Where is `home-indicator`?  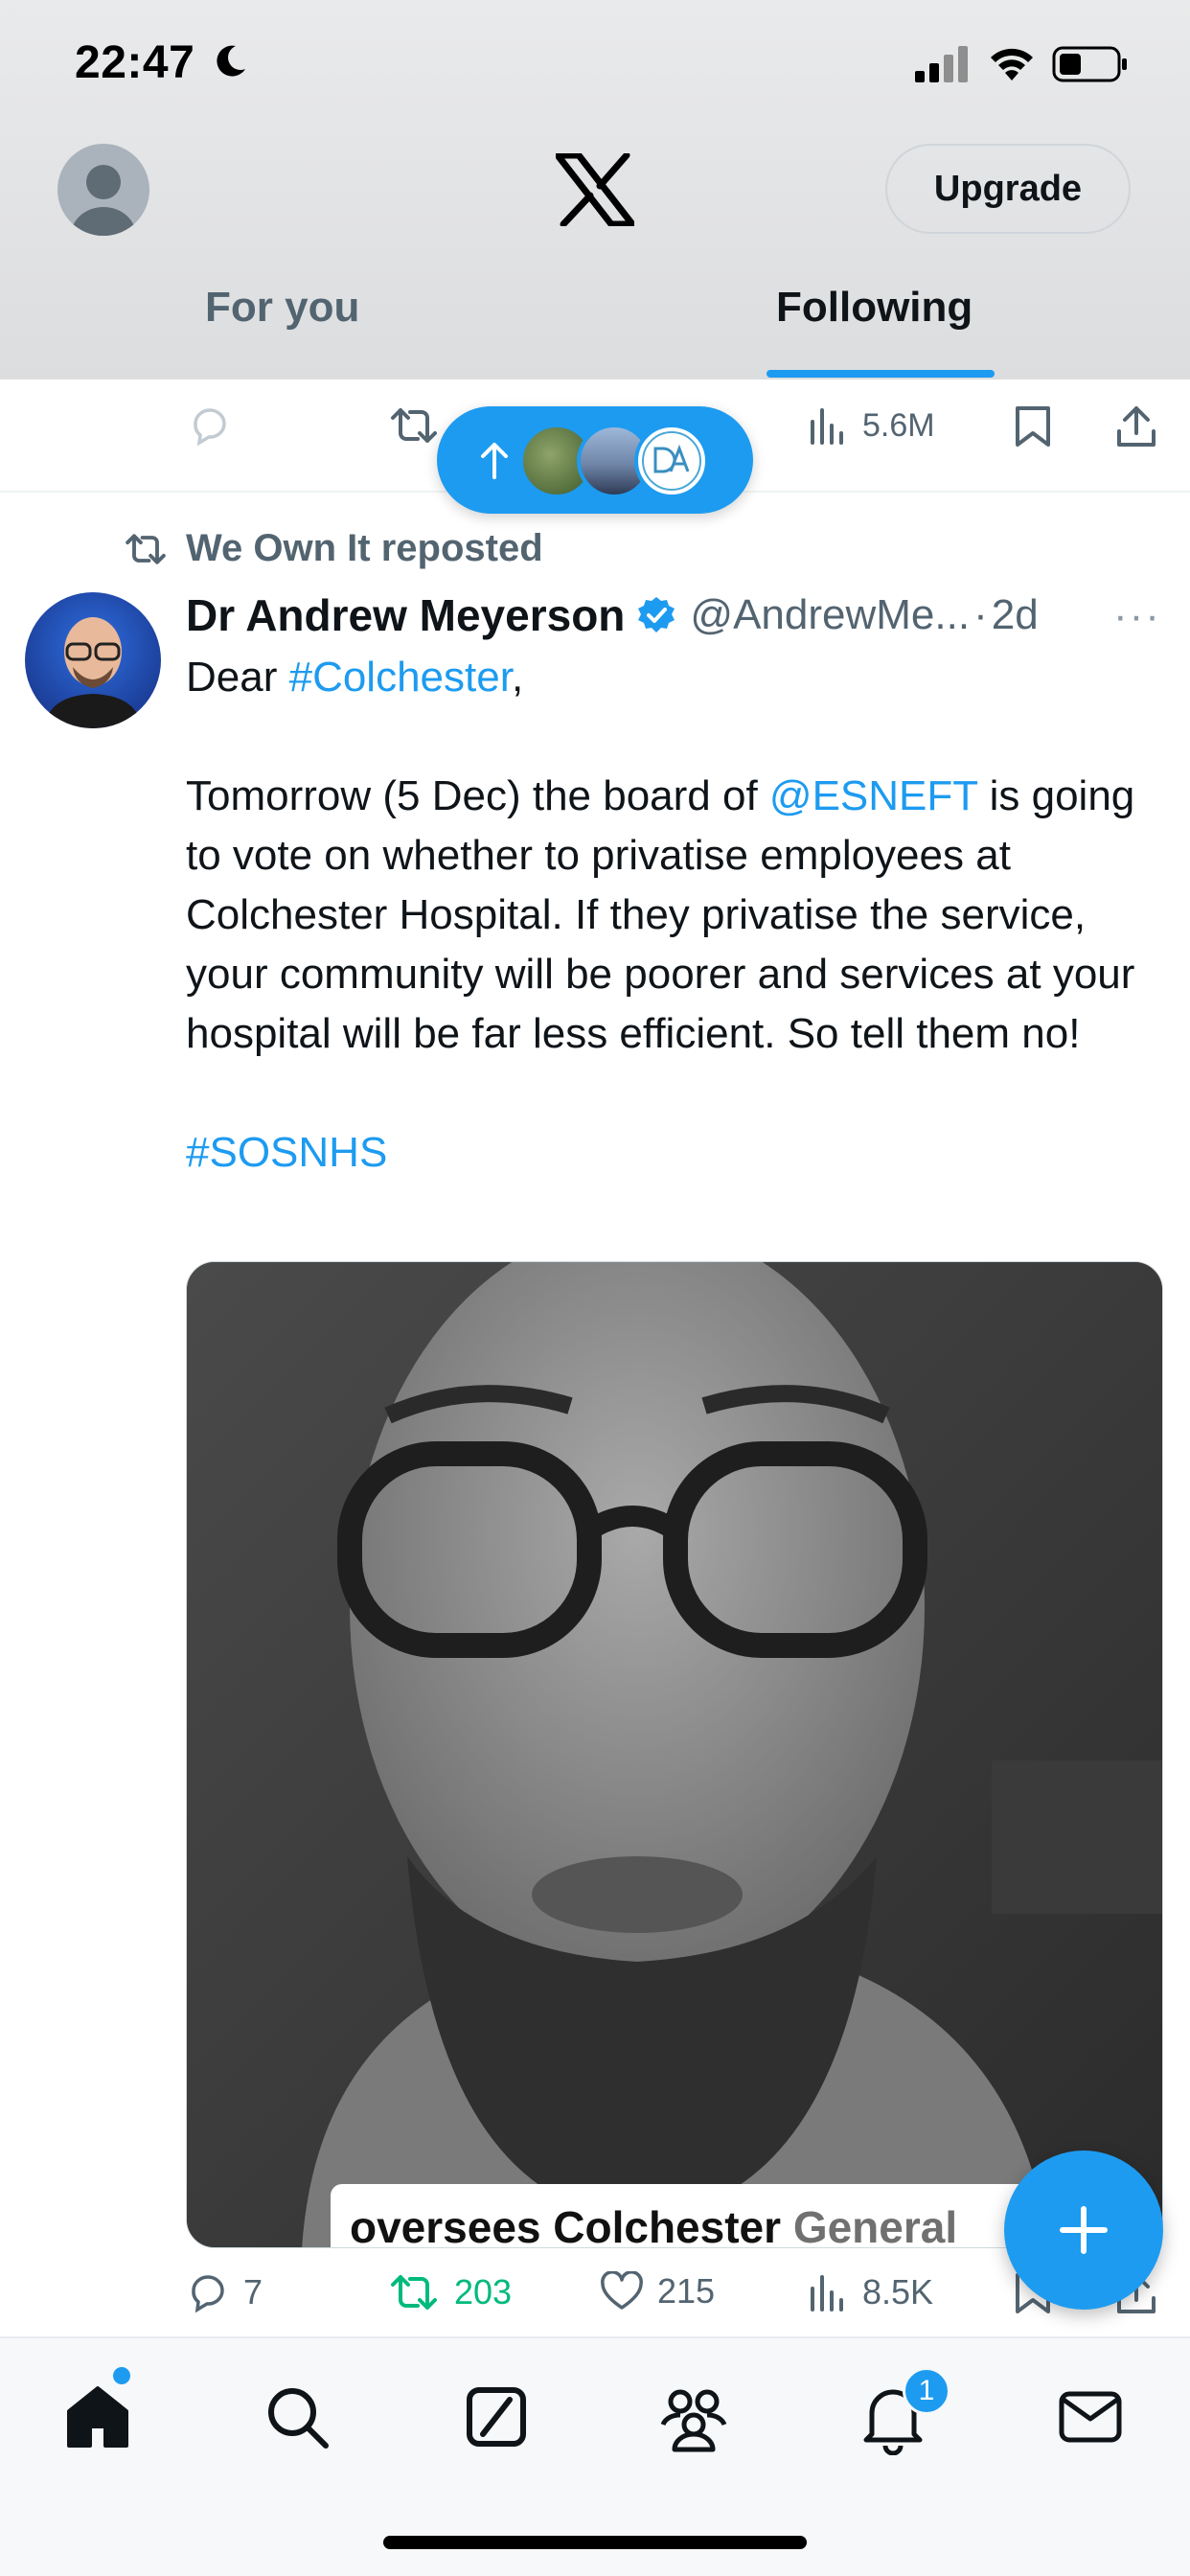
home-indicator is located at coordinates (595, 2542).